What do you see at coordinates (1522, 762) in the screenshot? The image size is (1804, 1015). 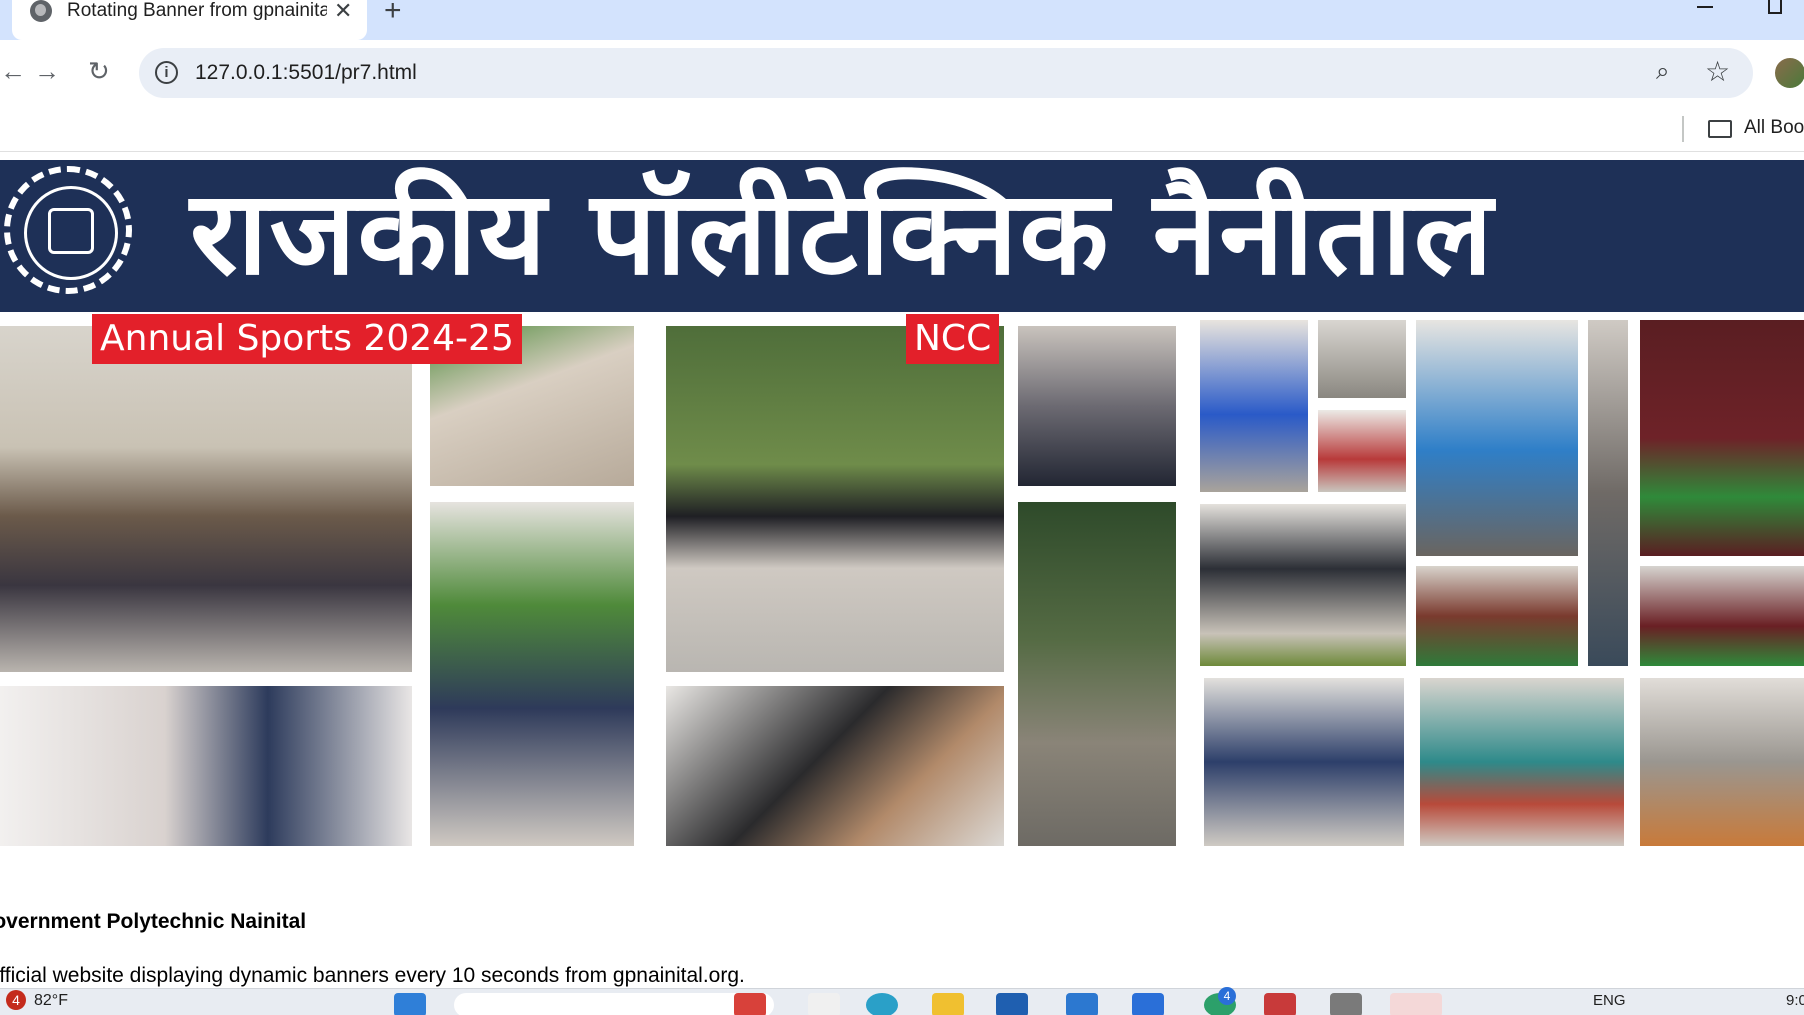 I see `chemistry-lab-photo` at bounding box center [1522, 762].